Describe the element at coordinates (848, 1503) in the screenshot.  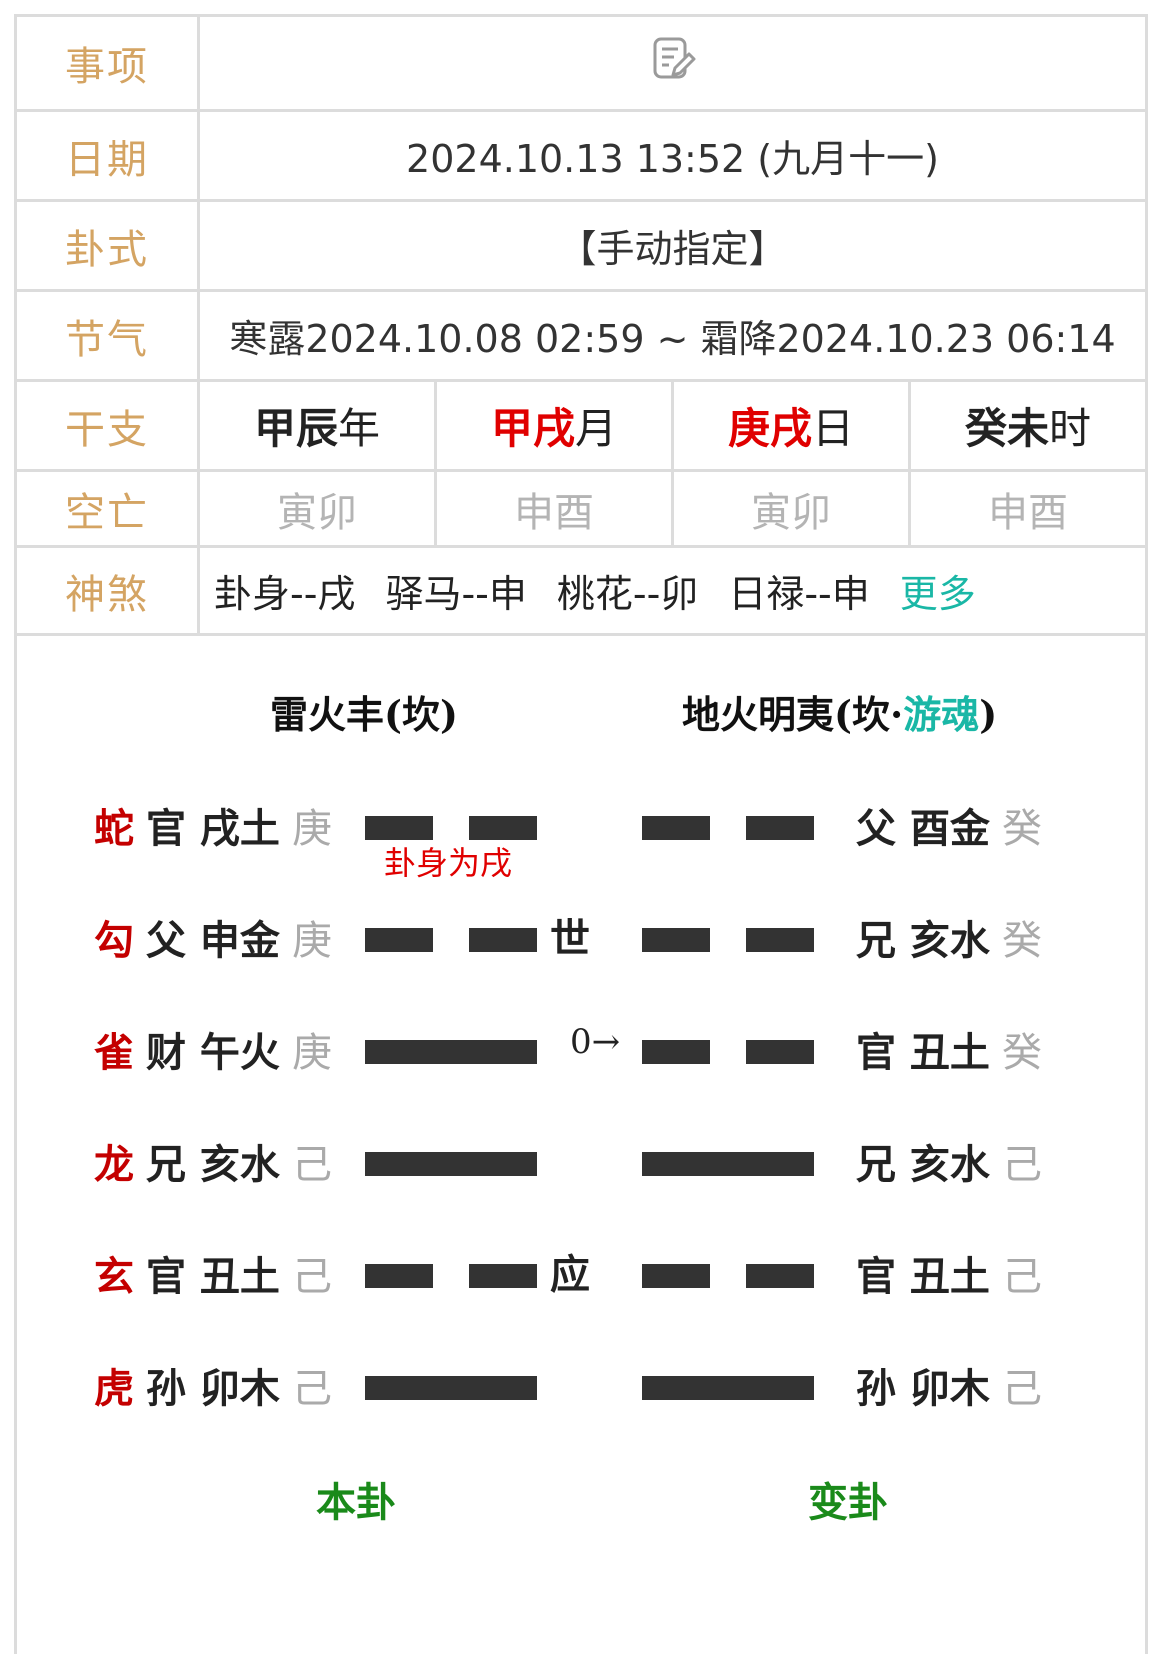
I see `changed-hexagram-label: 变卦` at that location.